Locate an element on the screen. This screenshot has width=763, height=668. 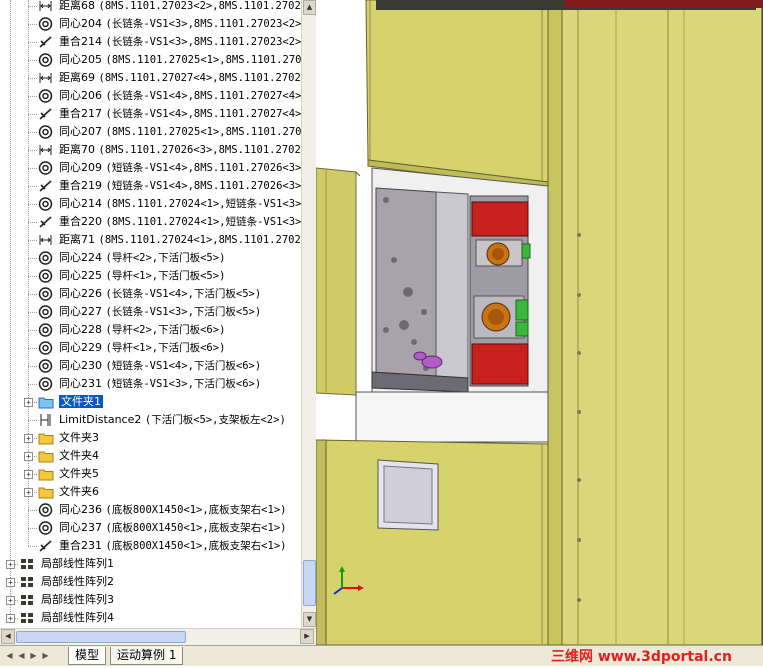
tree-item-label: 同心204 (长链条-VS1<3>,8MS.1101.27023<2> is located at coordinates (180, 24).